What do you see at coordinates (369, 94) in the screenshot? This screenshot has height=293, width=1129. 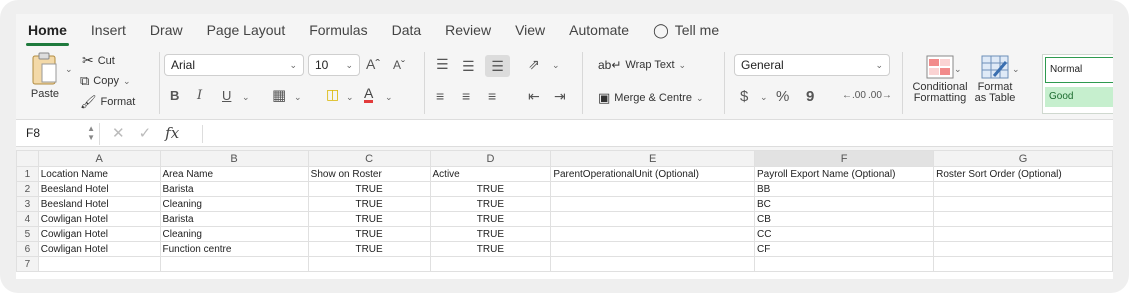 I see `font-color-icon: A` at bounding box center [369, 94].